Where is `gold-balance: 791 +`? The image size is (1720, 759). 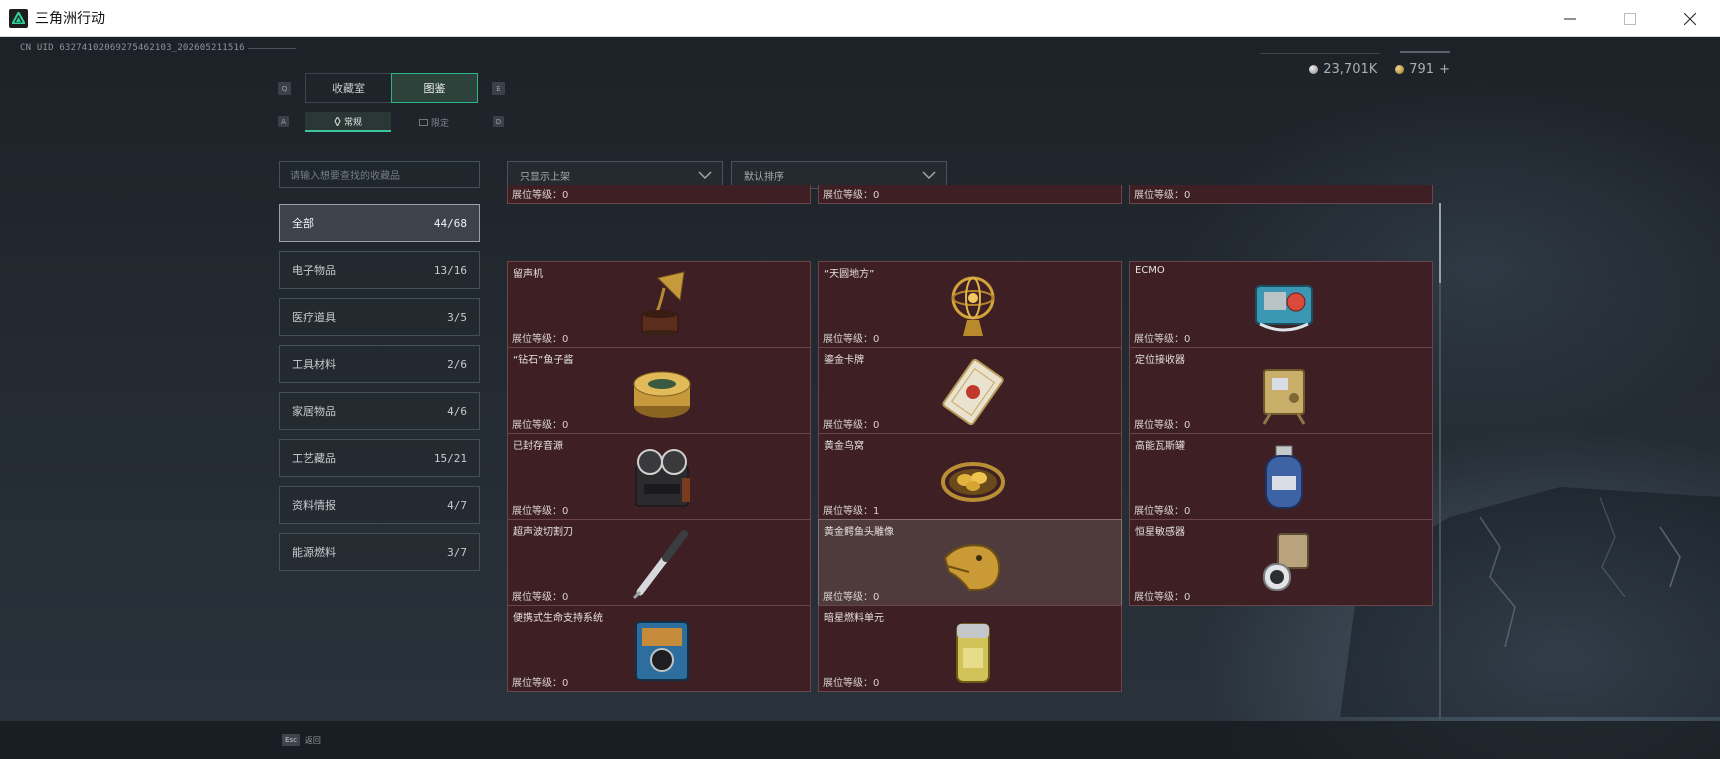
gold-balance: 791 + is located at coordinates (1422, 69).